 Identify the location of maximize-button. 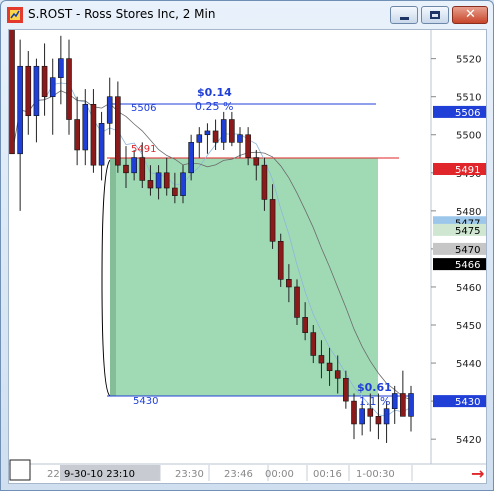
(435, 15).